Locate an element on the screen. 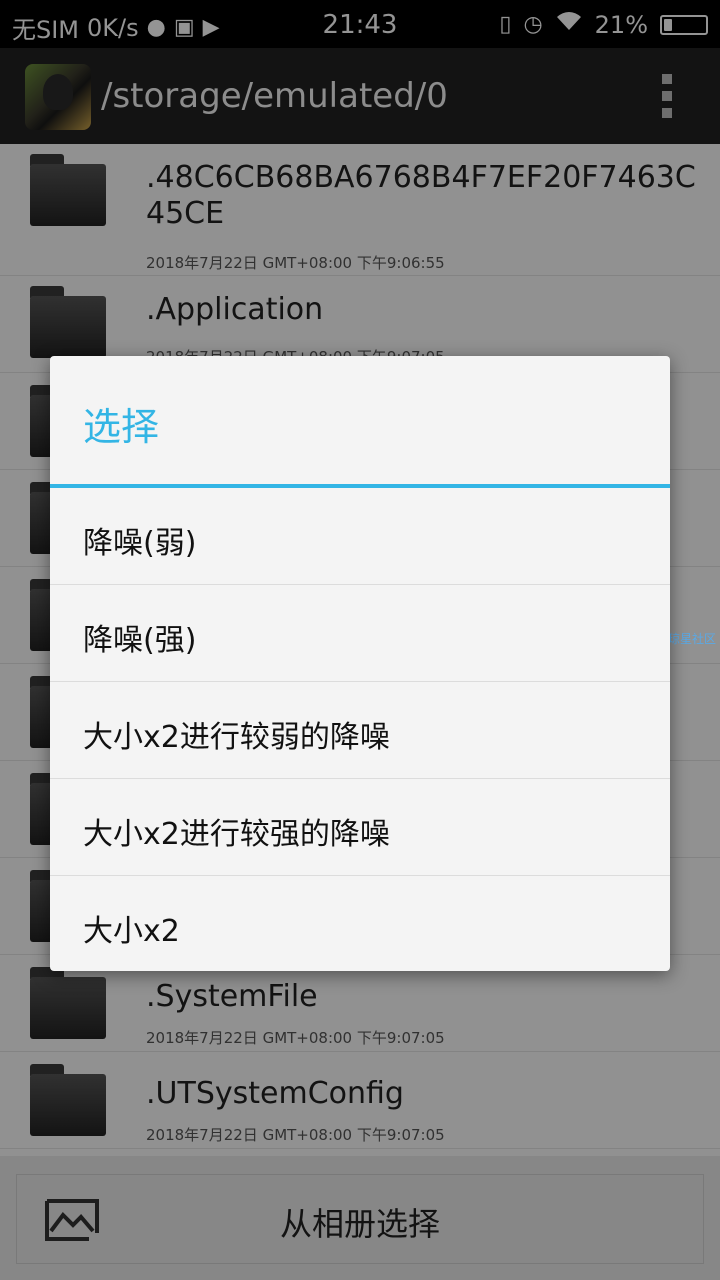  option-label: 大小x2进行较弱的降噪 is located at coordinates (236, 737).